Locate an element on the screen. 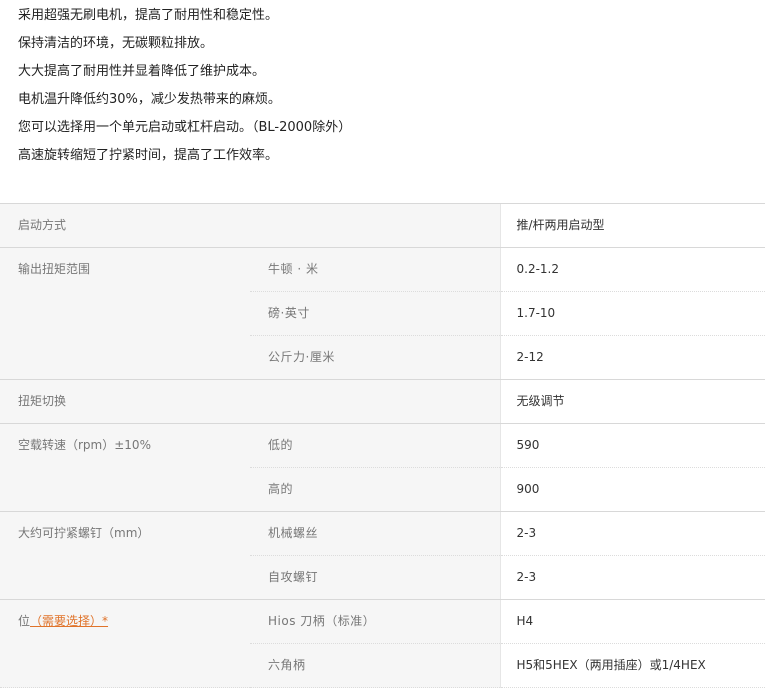  spec-unit: 六角柄 is located at coordinates (375, 665).